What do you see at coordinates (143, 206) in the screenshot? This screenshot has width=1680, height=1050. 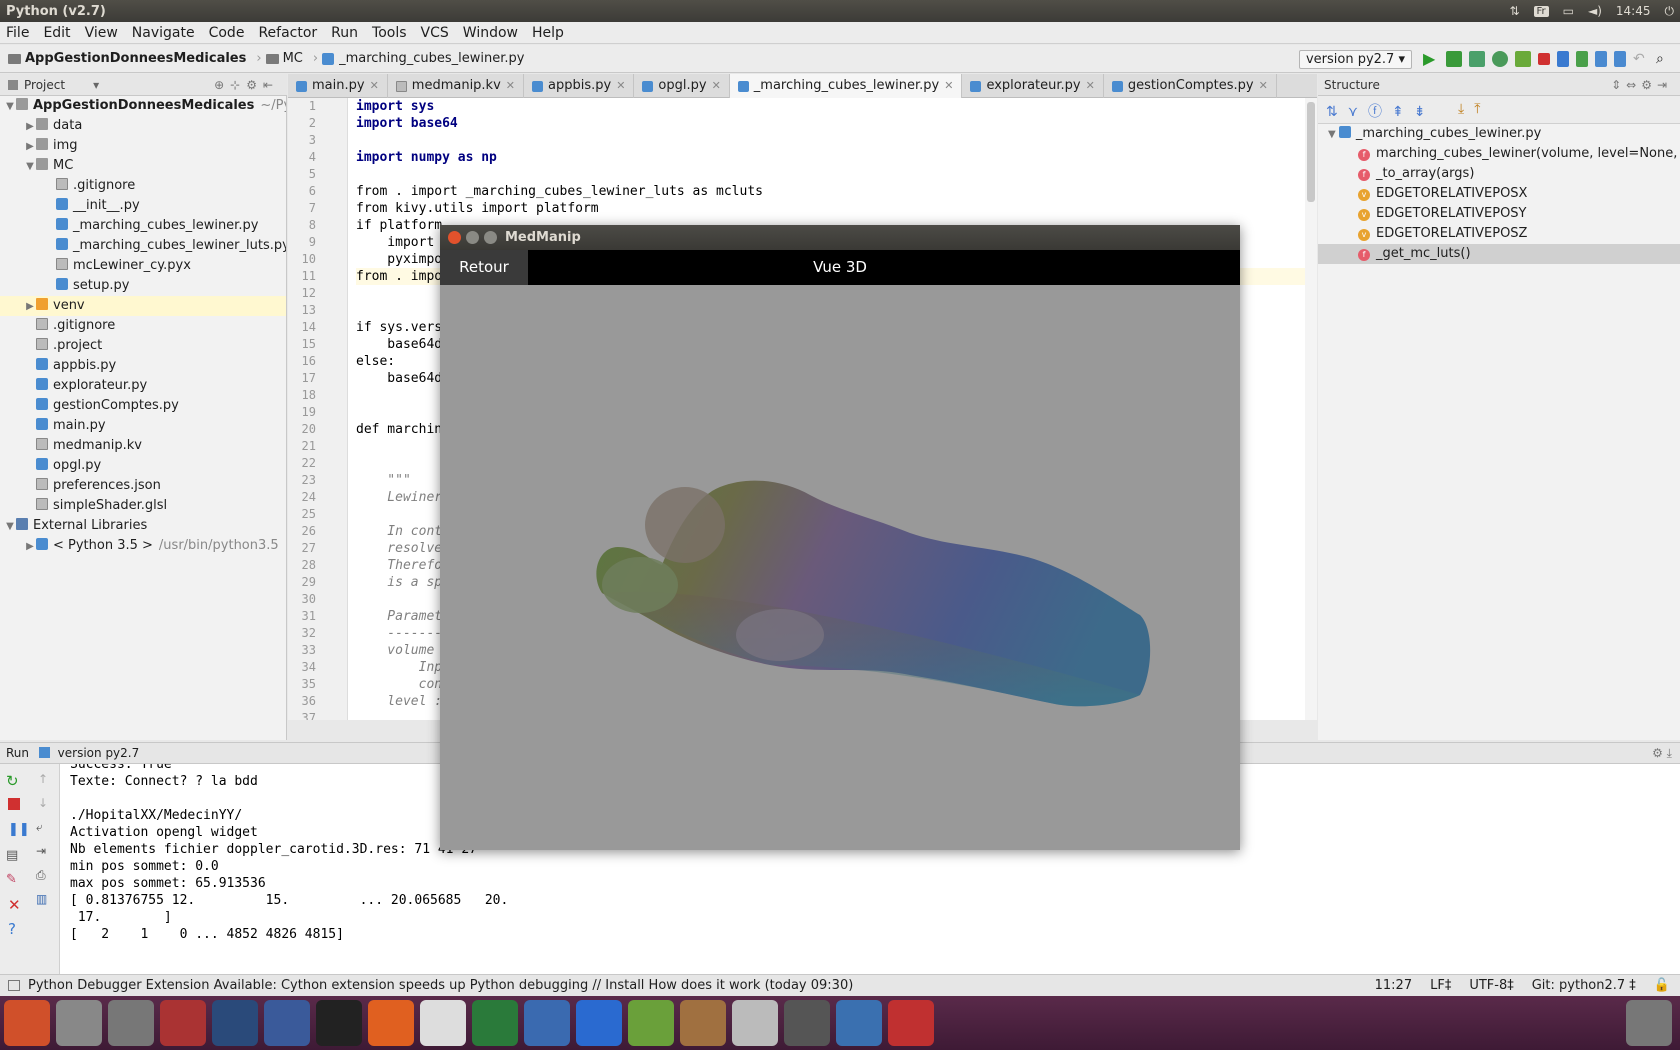 I see `tree-item: __init__.py` at bounding box center [143, 206].